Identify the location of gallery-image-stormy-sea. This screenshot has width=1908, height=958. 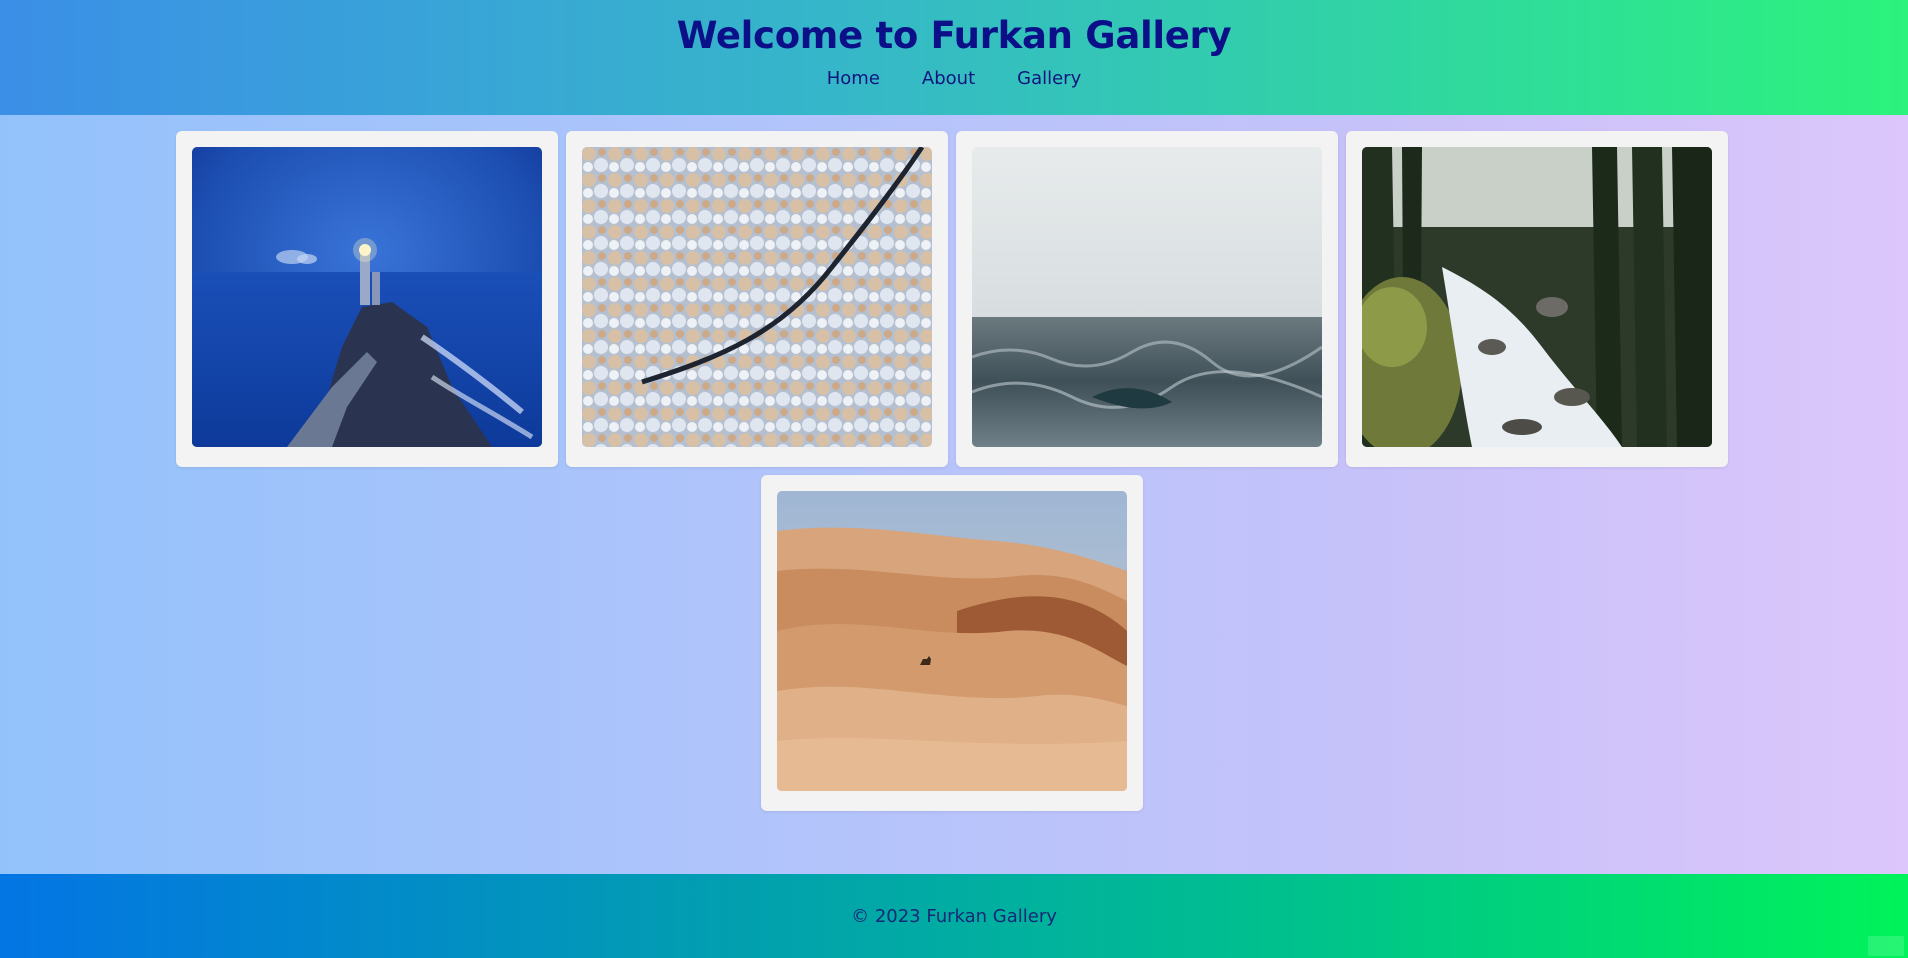
(1147, 297).